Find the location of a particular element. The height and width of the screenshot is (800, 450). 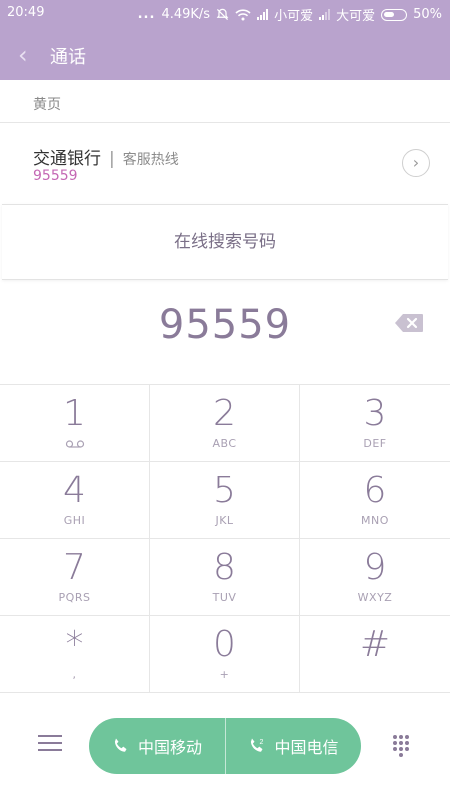

top-bar: 20:49 ... 4.49K/s 小可爱 大可爱 50% ‹ 通话 is located at coordinates (225, 40).